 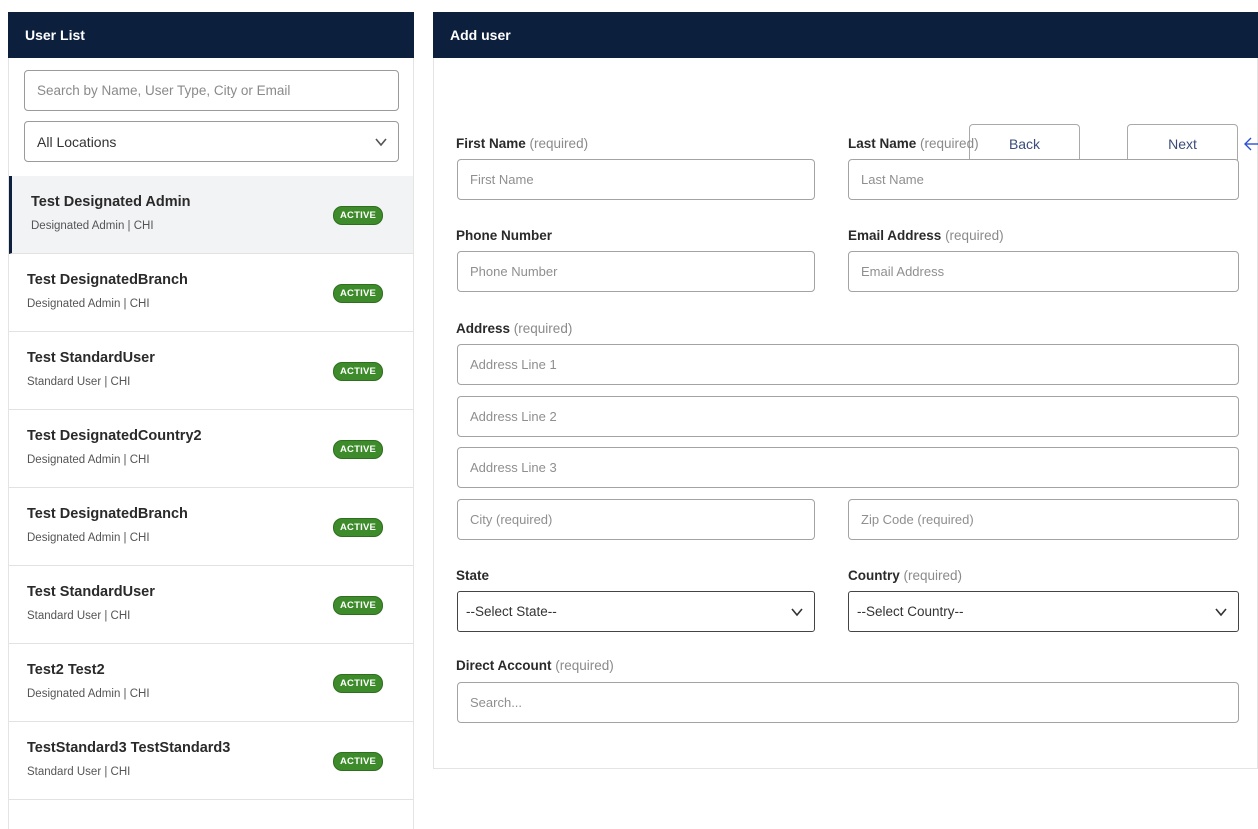 I want to click on user-list-title: User List, so click(x=55, y=35).